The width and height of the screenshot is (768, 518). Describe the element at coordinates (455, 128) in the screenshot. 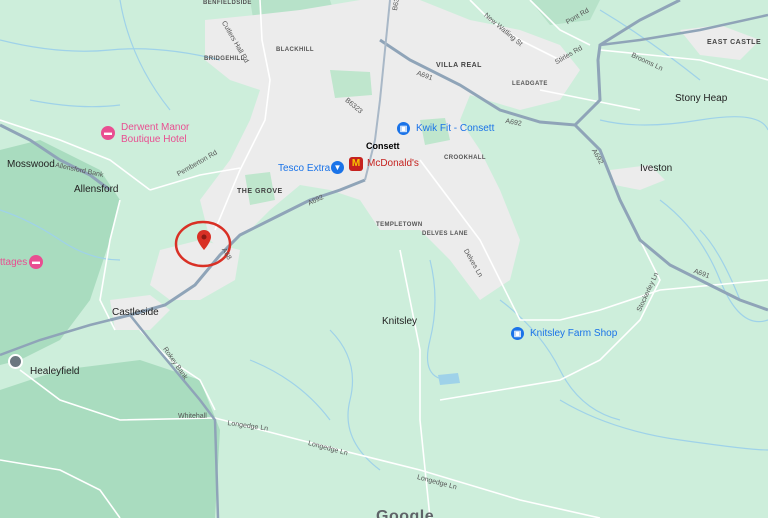

I see `poi-label-kwikfit: Kwik Fit - Consett` at that location.